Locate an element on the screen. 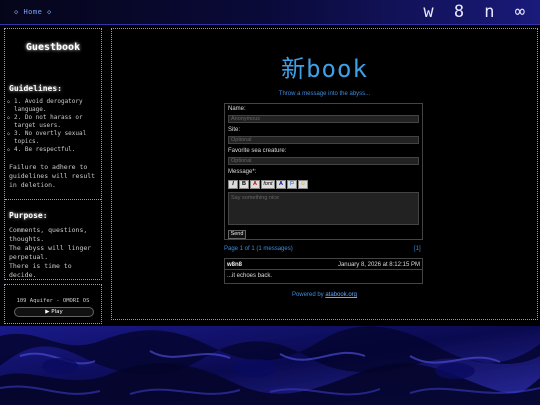 This screenshot has height=405, width=540. creature-field: Optional is located at coordinates (323, 161).